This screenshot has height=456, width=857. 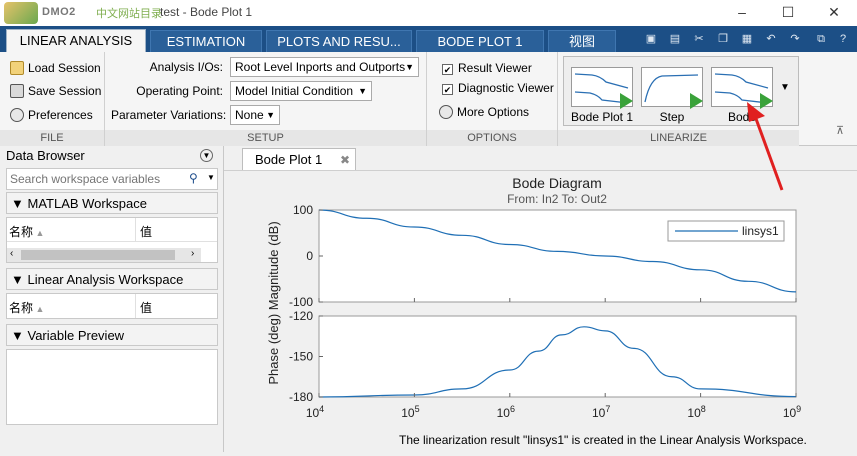 I want to click on linearize-bode-plot-1-button: Bode Plot 1, so click(x=602, y=94).